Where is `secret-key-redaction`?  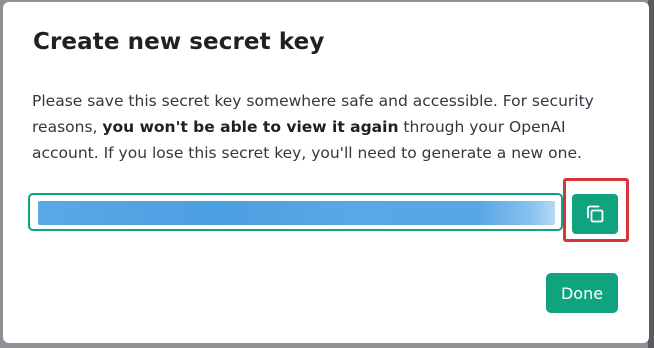
secret-key-redaction is located at coordinates (296, 213).